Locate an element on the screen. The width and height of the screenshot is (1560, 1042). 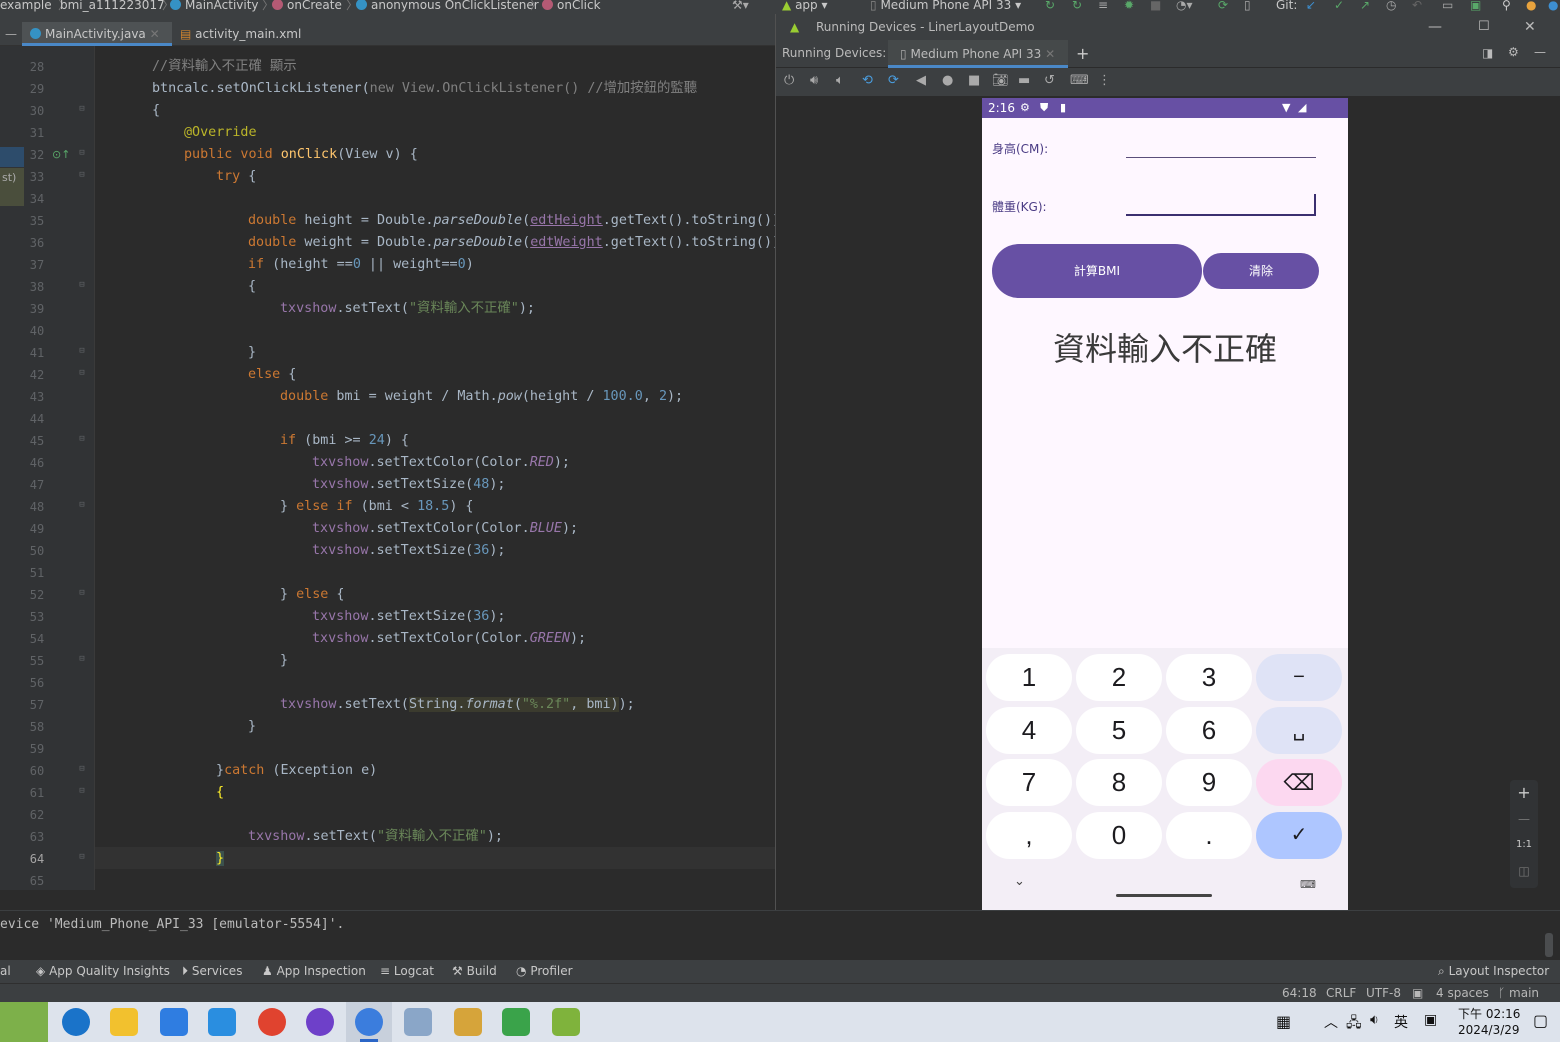
line-number: 43 is located at coordinates (37, 397).